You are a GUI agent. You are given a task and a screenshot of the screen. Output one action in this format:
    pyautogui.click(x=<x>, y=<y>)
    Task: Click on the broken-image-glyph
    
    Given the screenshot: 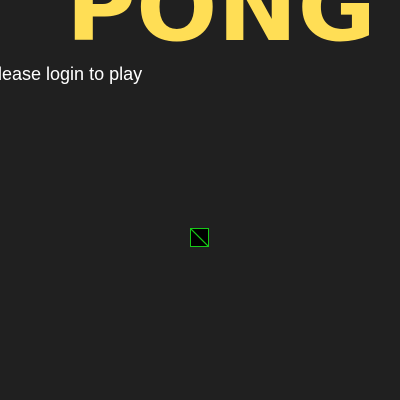 What is the action you would take?
    pyautogui.click(x=199, y=237)
    